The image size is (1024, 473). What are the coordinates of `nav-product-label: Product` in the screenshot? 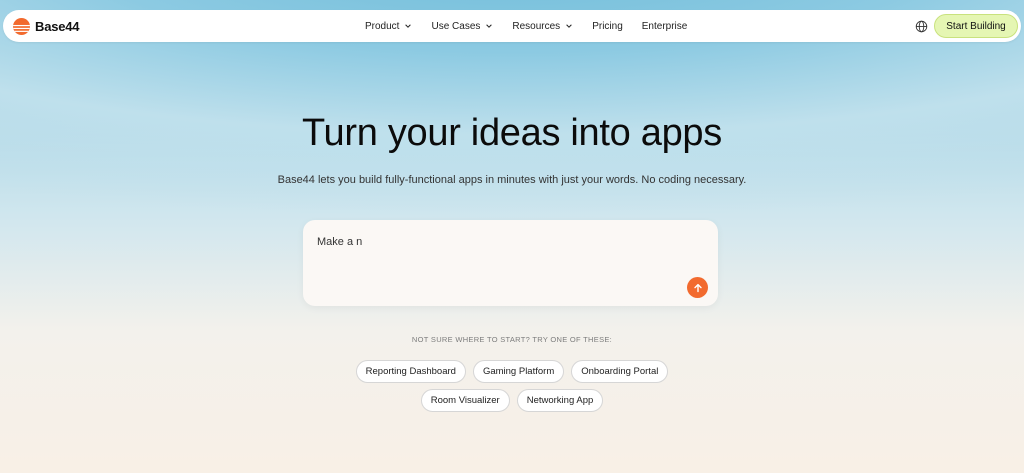 It's located at (382, 26).